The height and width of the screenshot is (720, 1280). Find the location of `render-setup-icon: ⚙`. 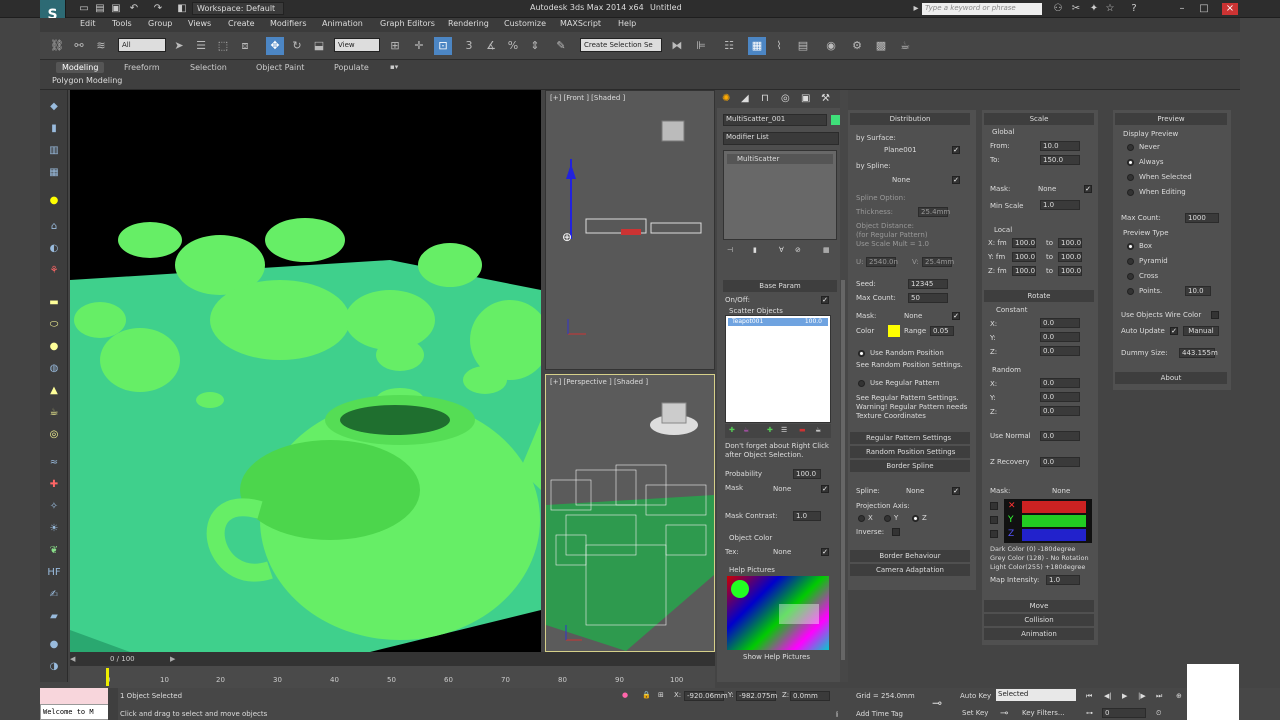

render-setup-icon: ⚙ is located at coordinates (857, 46).